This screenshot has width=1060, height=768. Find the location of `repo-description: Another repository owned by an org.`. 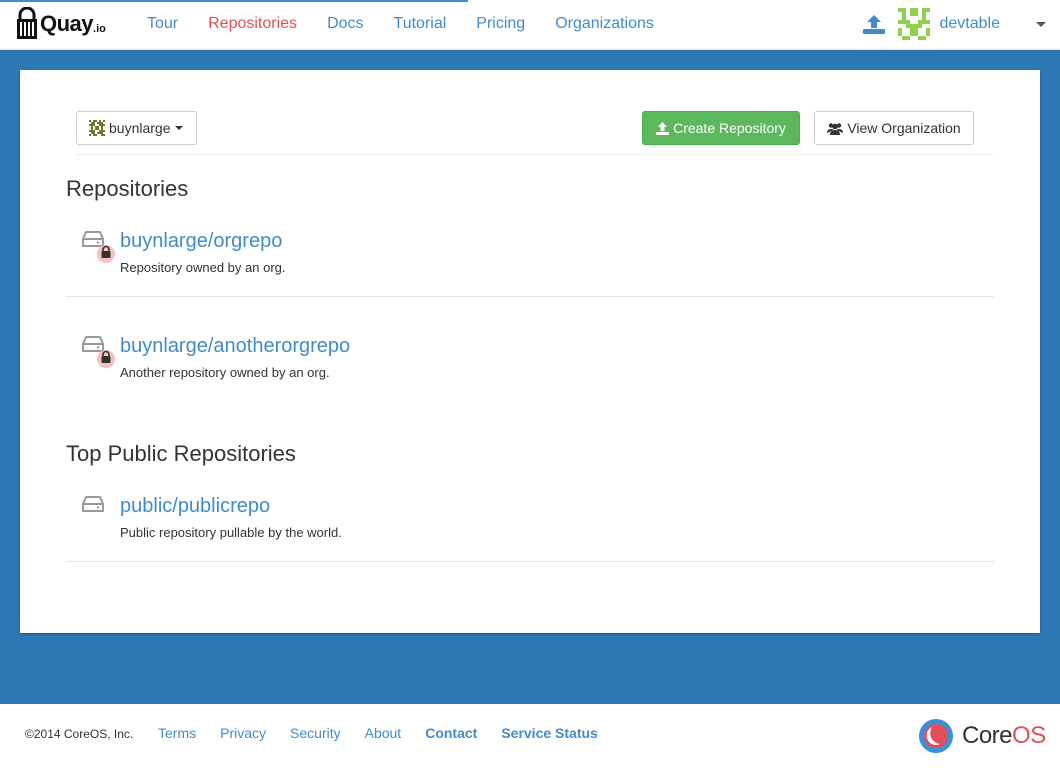

repo-description: Another repository owned by an org. is located at coordinates (225, 372).